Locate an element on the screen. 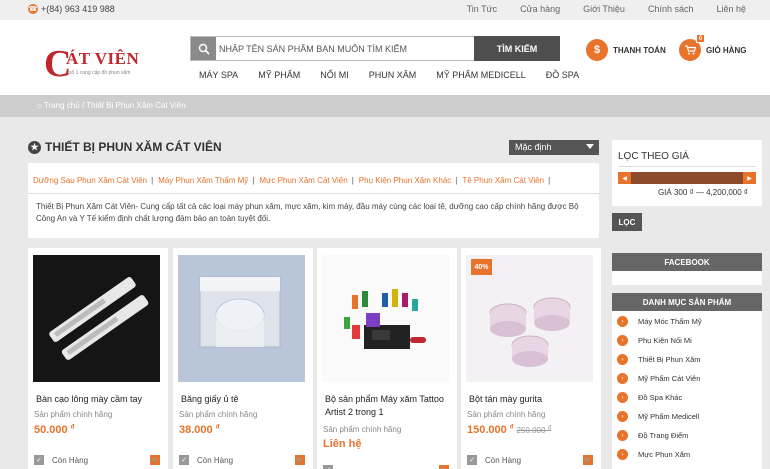  product-name: Băng giấy ủ tê is located at coordinates (243, 399).